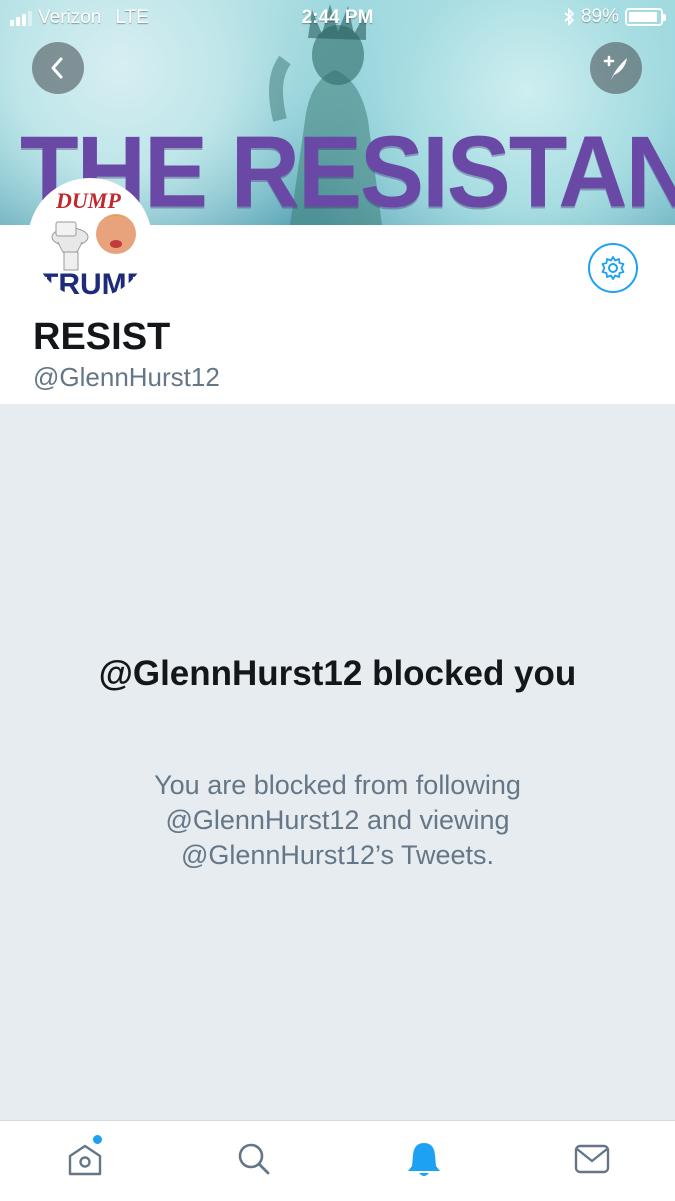 Image resolution: width=675 pixels, height=1201 pixels. What do you see at coordinates (569, 17) in the screenshot?
I see `bluetooth-icon` at bounding box center [569, 17].